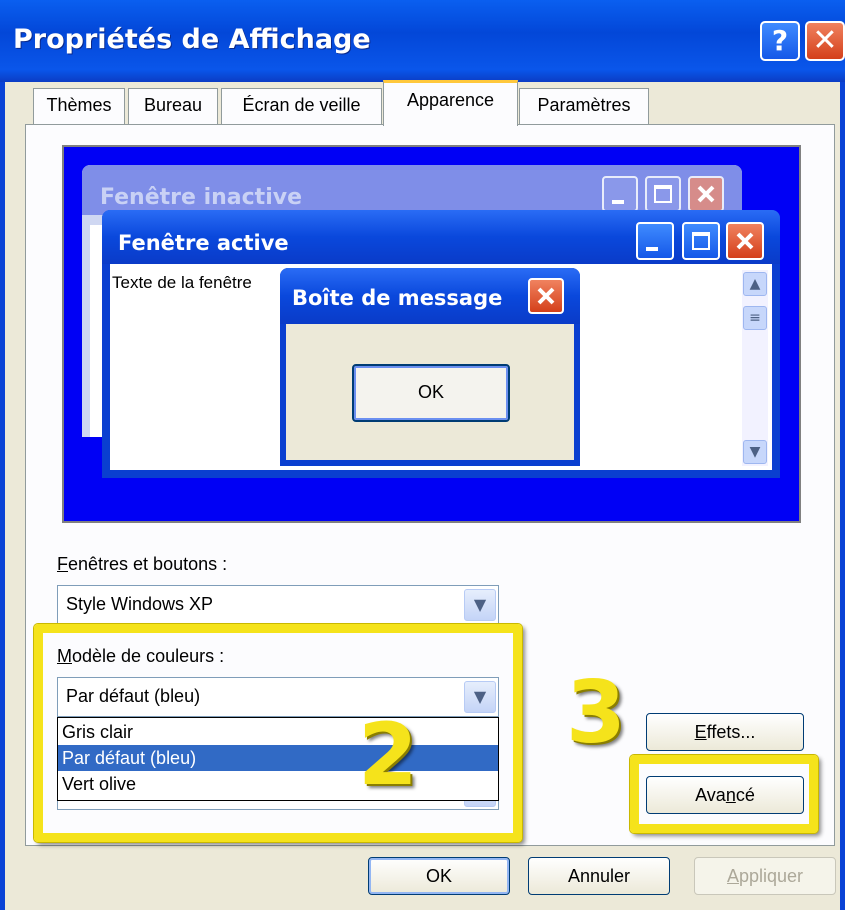  Describe the element at coordinates (203, 243) in the screenshot. I see `active-window-title: Fenêtre active` at that location.